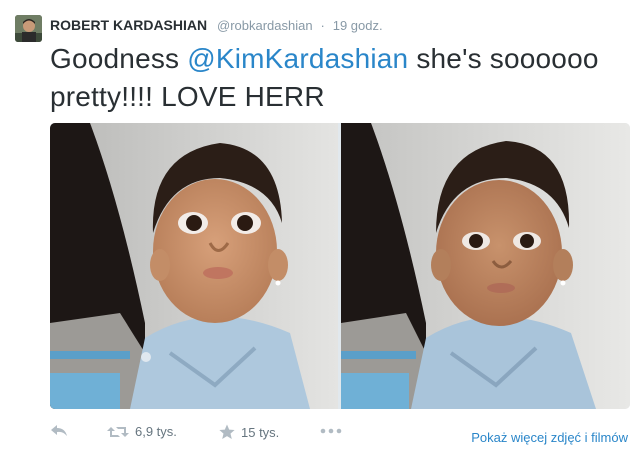 The height and width of the screenshot is (454, 640). Describe the element at coordinates (119, 58) in the screenshot. I see `tweet-text-before: Goodness` at that location.